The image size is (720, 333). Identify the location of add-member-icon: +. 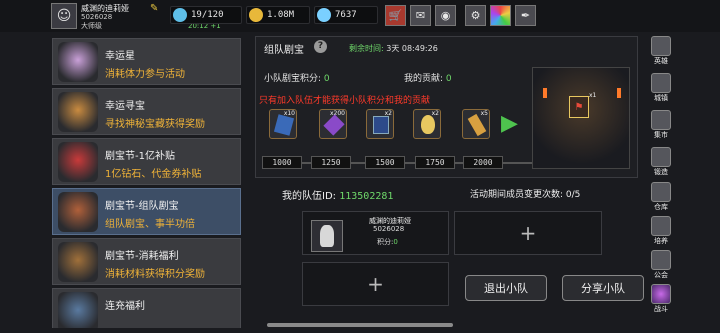
(375, 284).